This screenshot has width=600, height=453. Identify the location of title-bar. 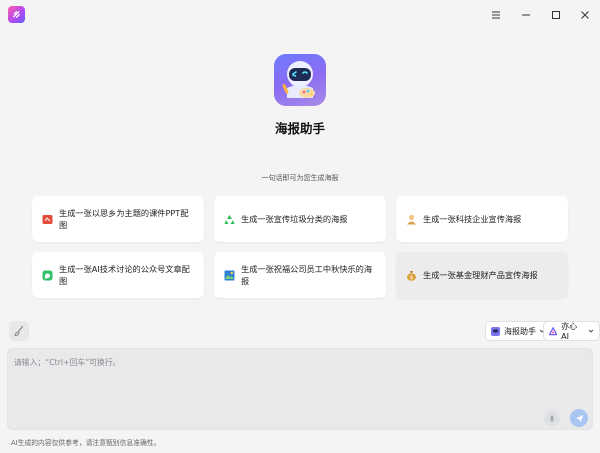
(300, 15).